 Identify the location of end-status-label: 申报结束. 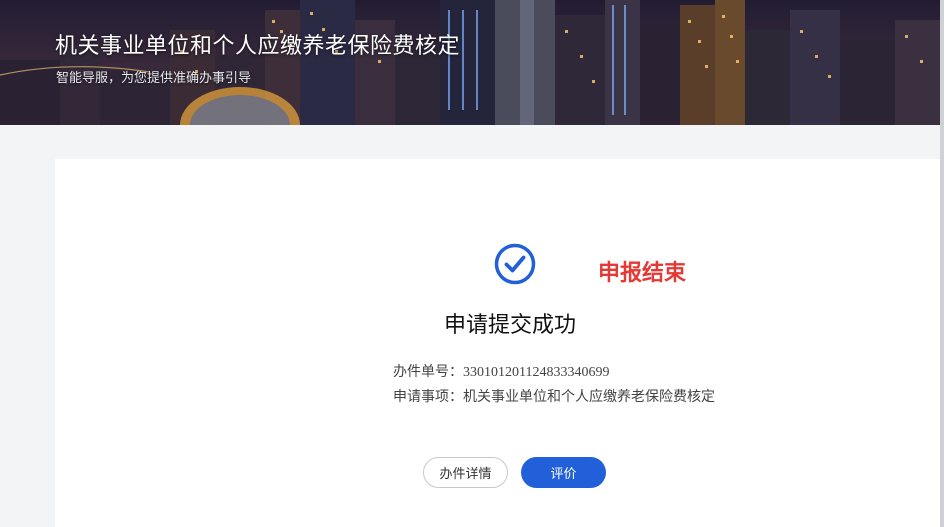
(642, 273).